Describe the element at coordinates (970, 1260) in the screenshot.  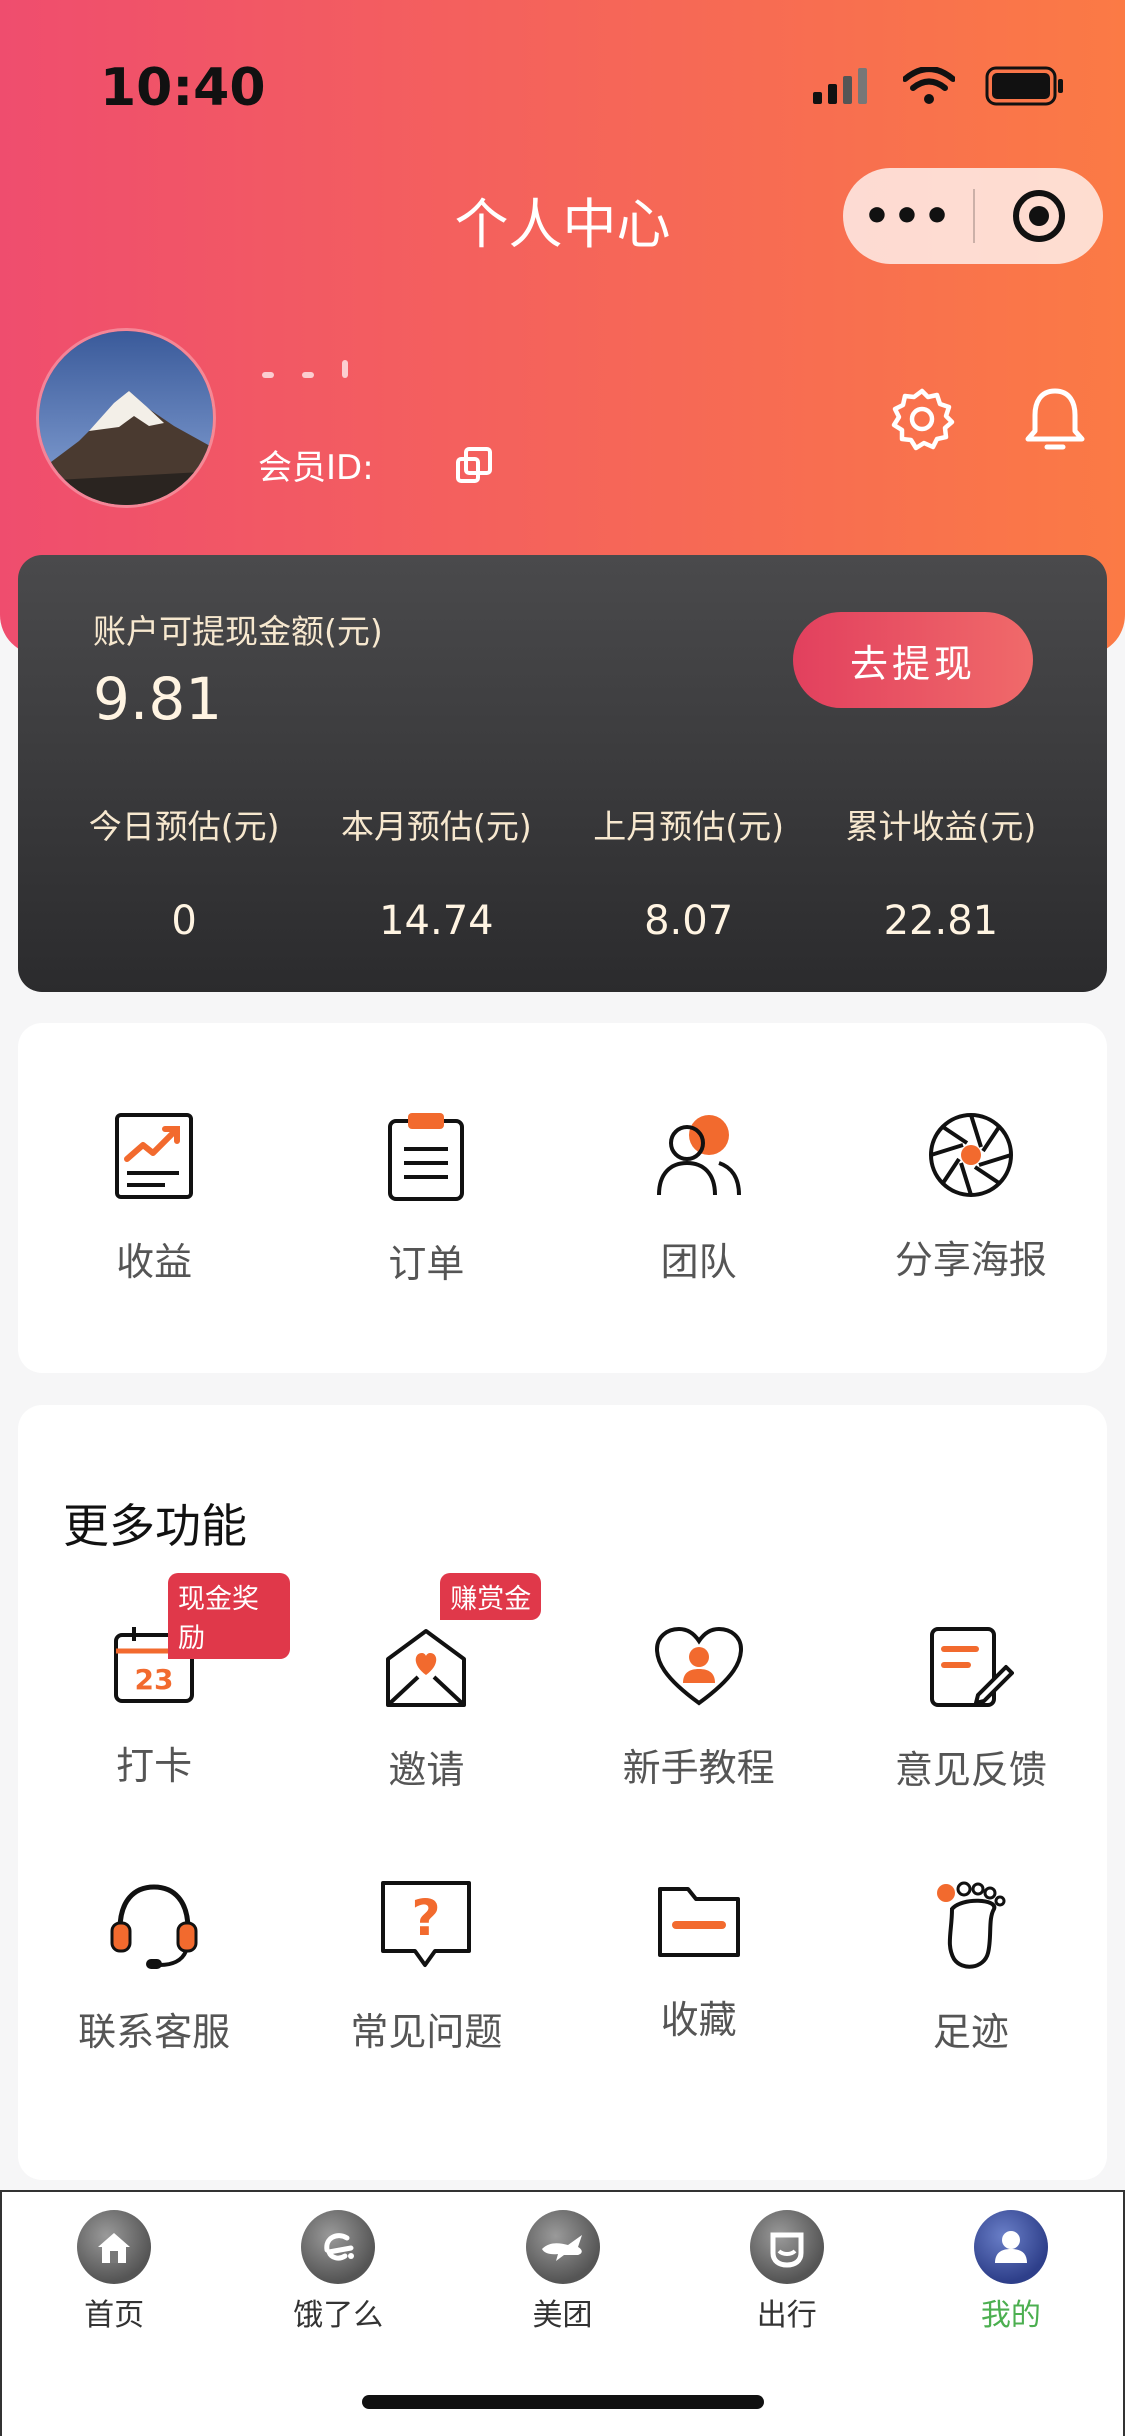
I see `quick-action-label: 分享海报` at that location.